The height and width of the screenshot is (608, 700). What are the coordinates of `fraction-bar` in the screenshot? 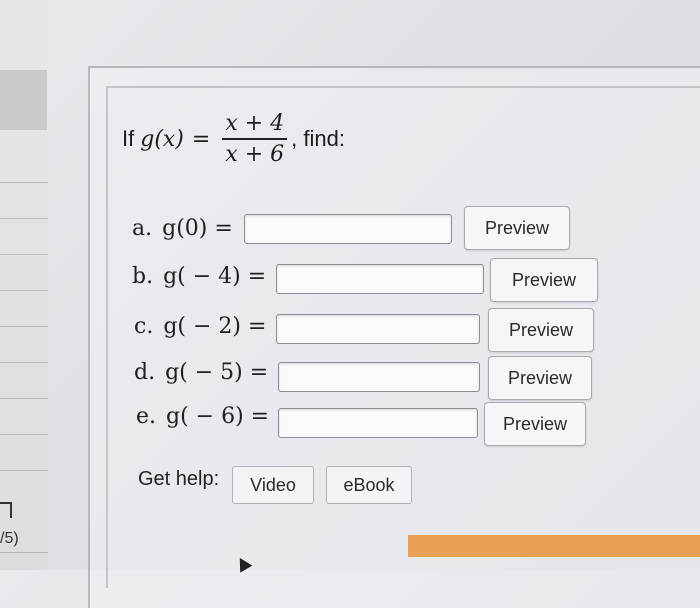 It's located at (255, 139).